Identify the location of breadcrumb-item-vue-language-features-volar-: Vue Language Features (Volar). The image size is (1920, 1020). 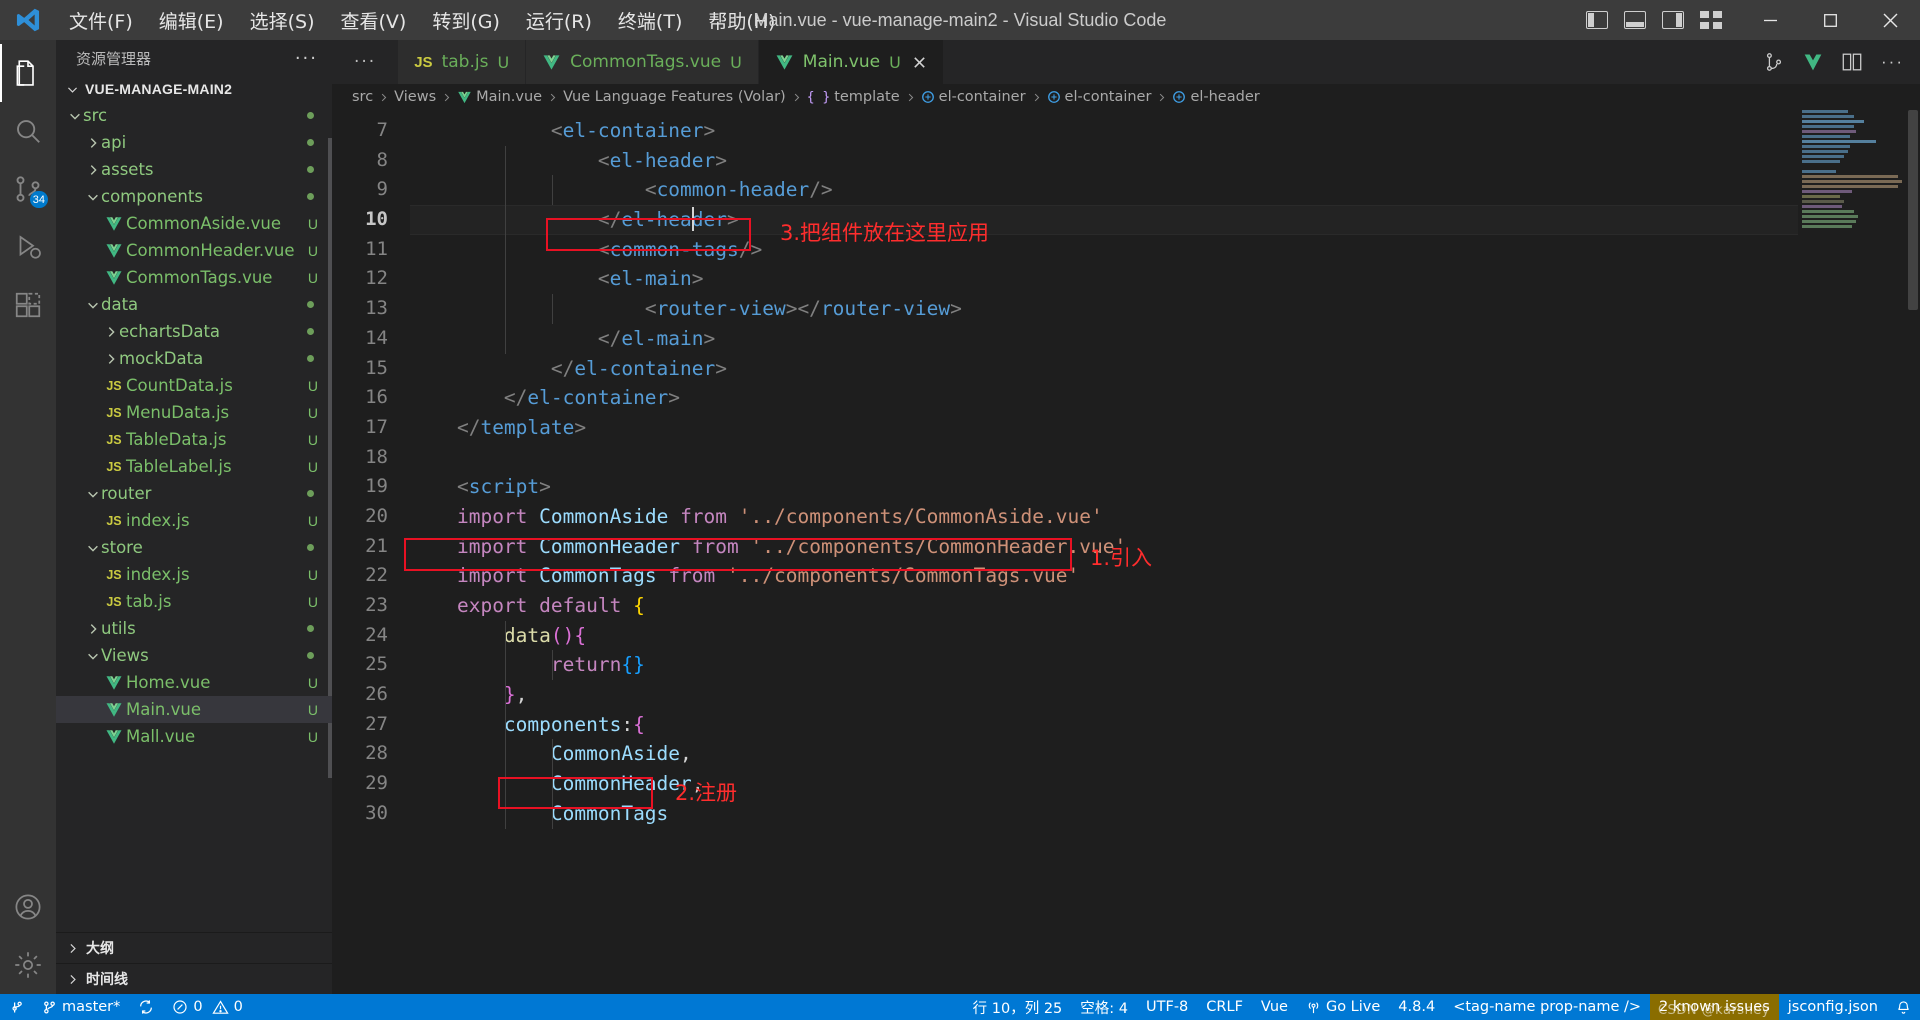
(674, 97).